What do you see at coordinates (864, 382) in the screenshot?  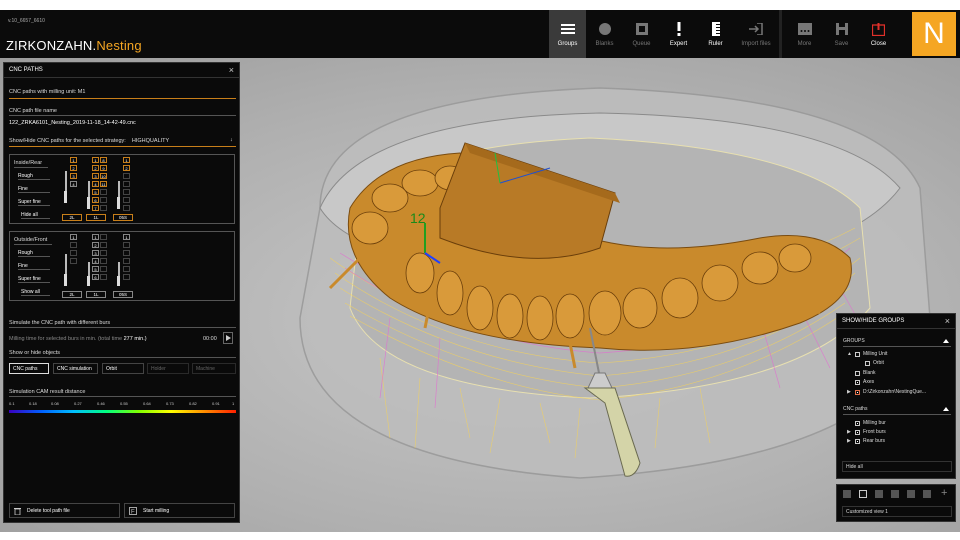 I see `group-axes: Axes` at bounding box center [864, 382].